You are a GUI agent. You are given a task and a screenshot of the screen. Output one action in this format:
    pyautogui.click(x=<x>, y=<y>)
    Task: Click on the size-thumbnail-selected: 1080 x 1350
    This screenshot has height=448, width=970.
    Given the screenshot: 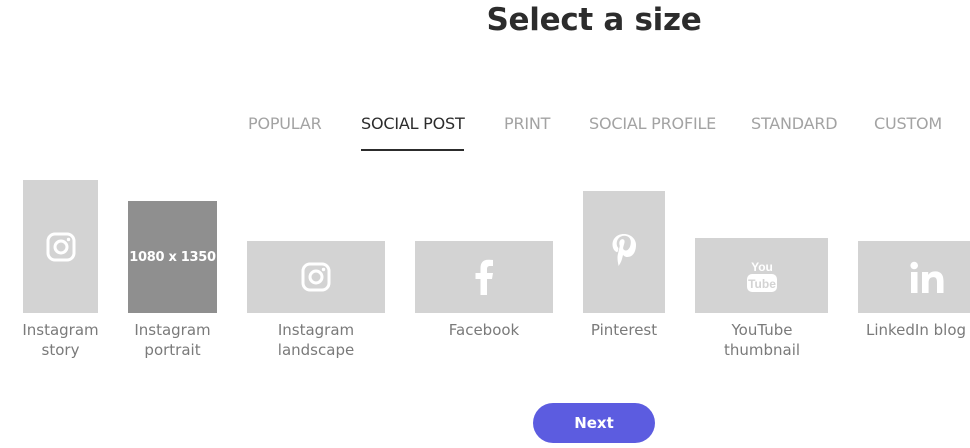 What is the action you would take?
    pyautogui.click(x=172, y=257)
    